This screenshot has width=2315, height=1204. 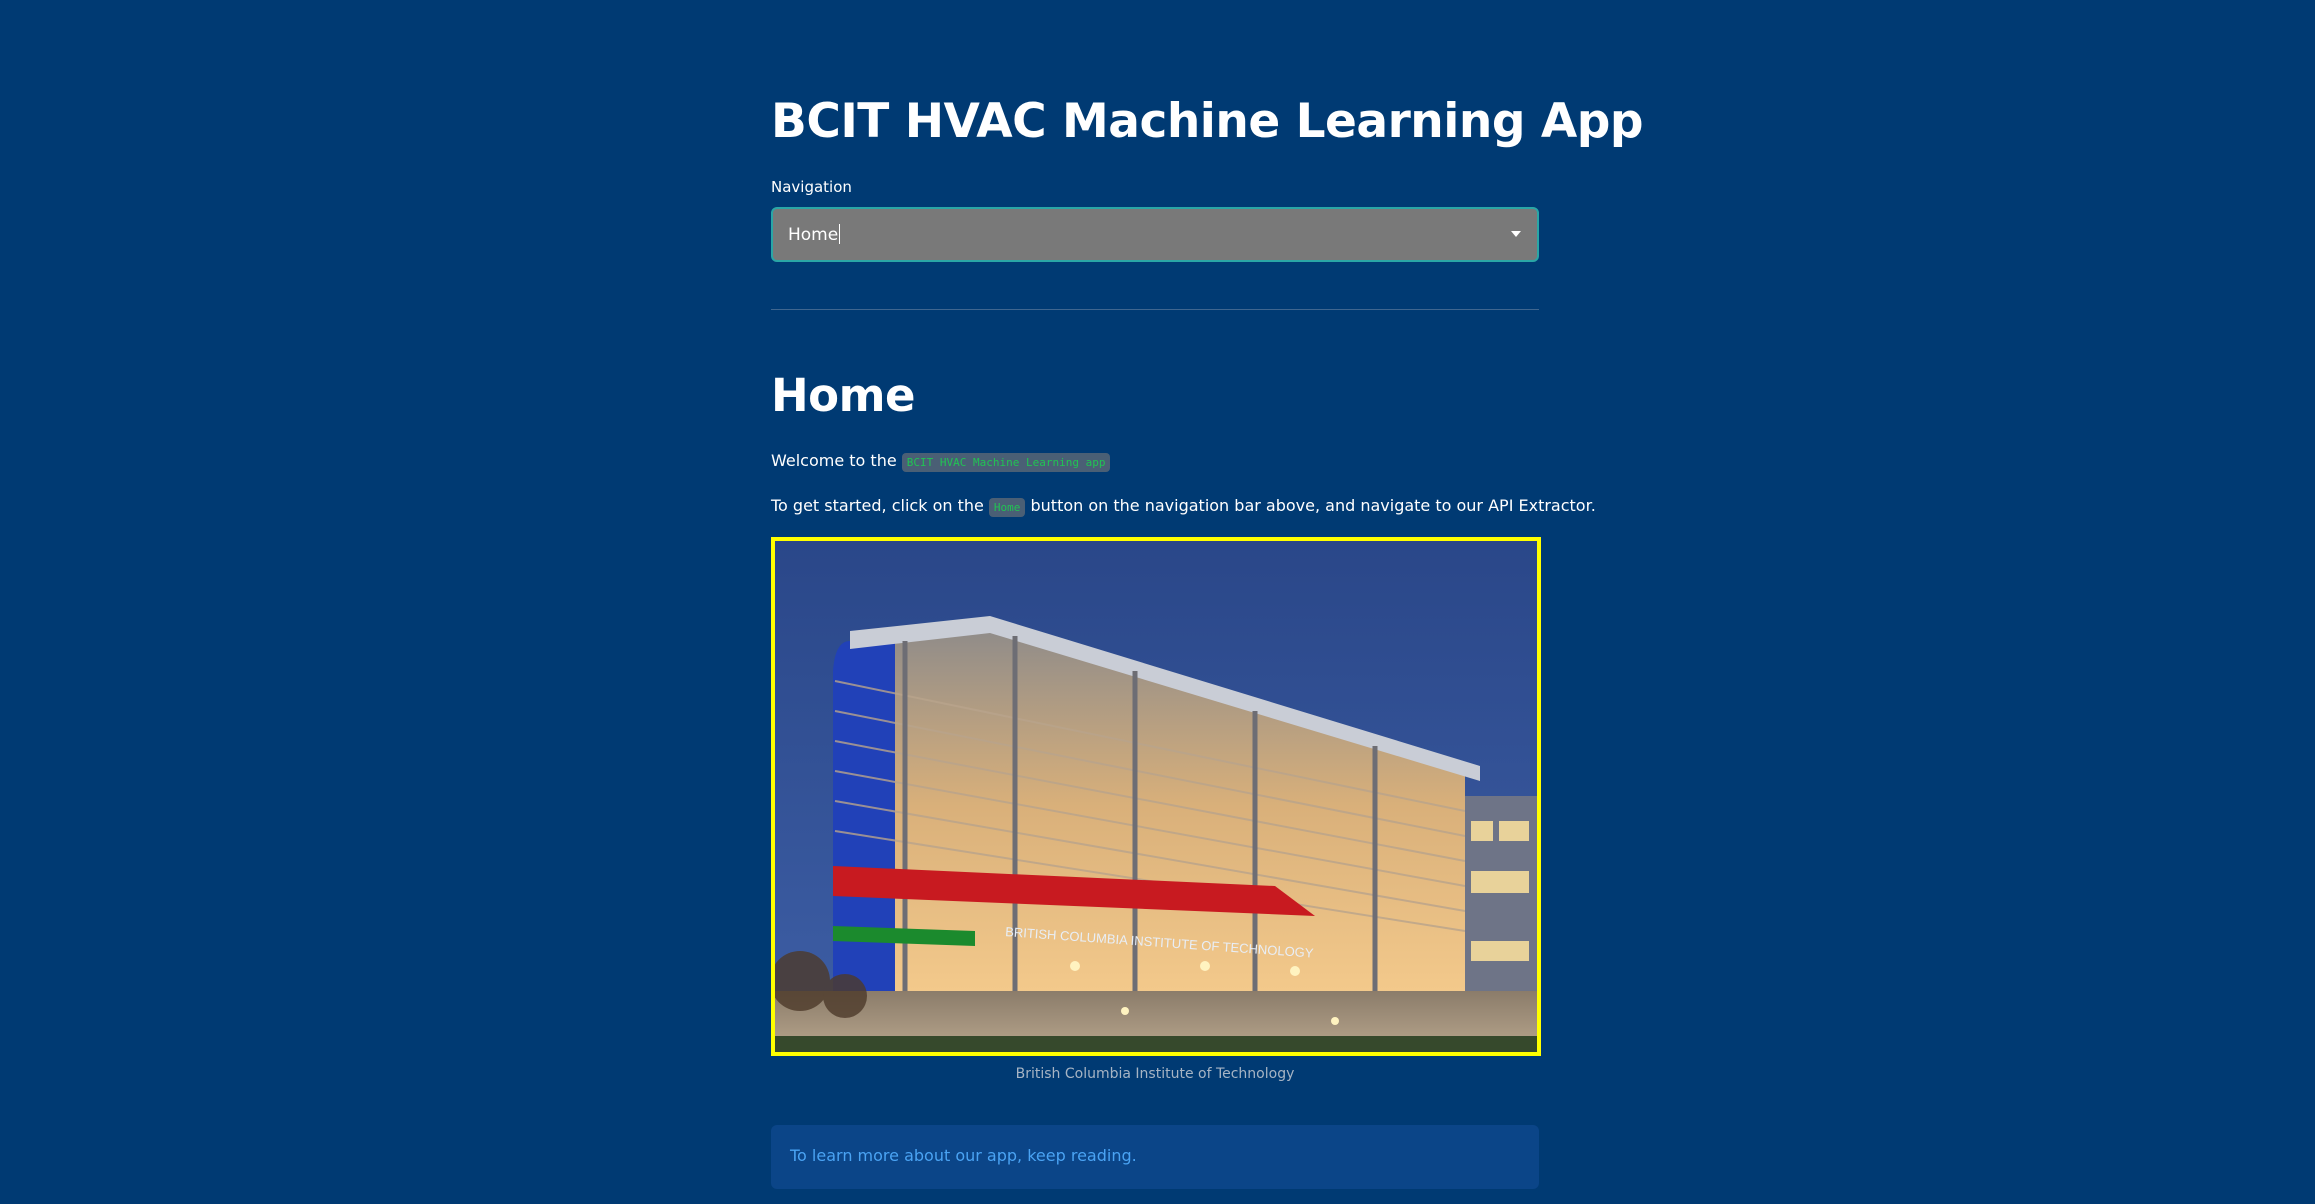 I want to click on image-caption: British Columbia Institute of Technology, so click(x=1155, y=1074).